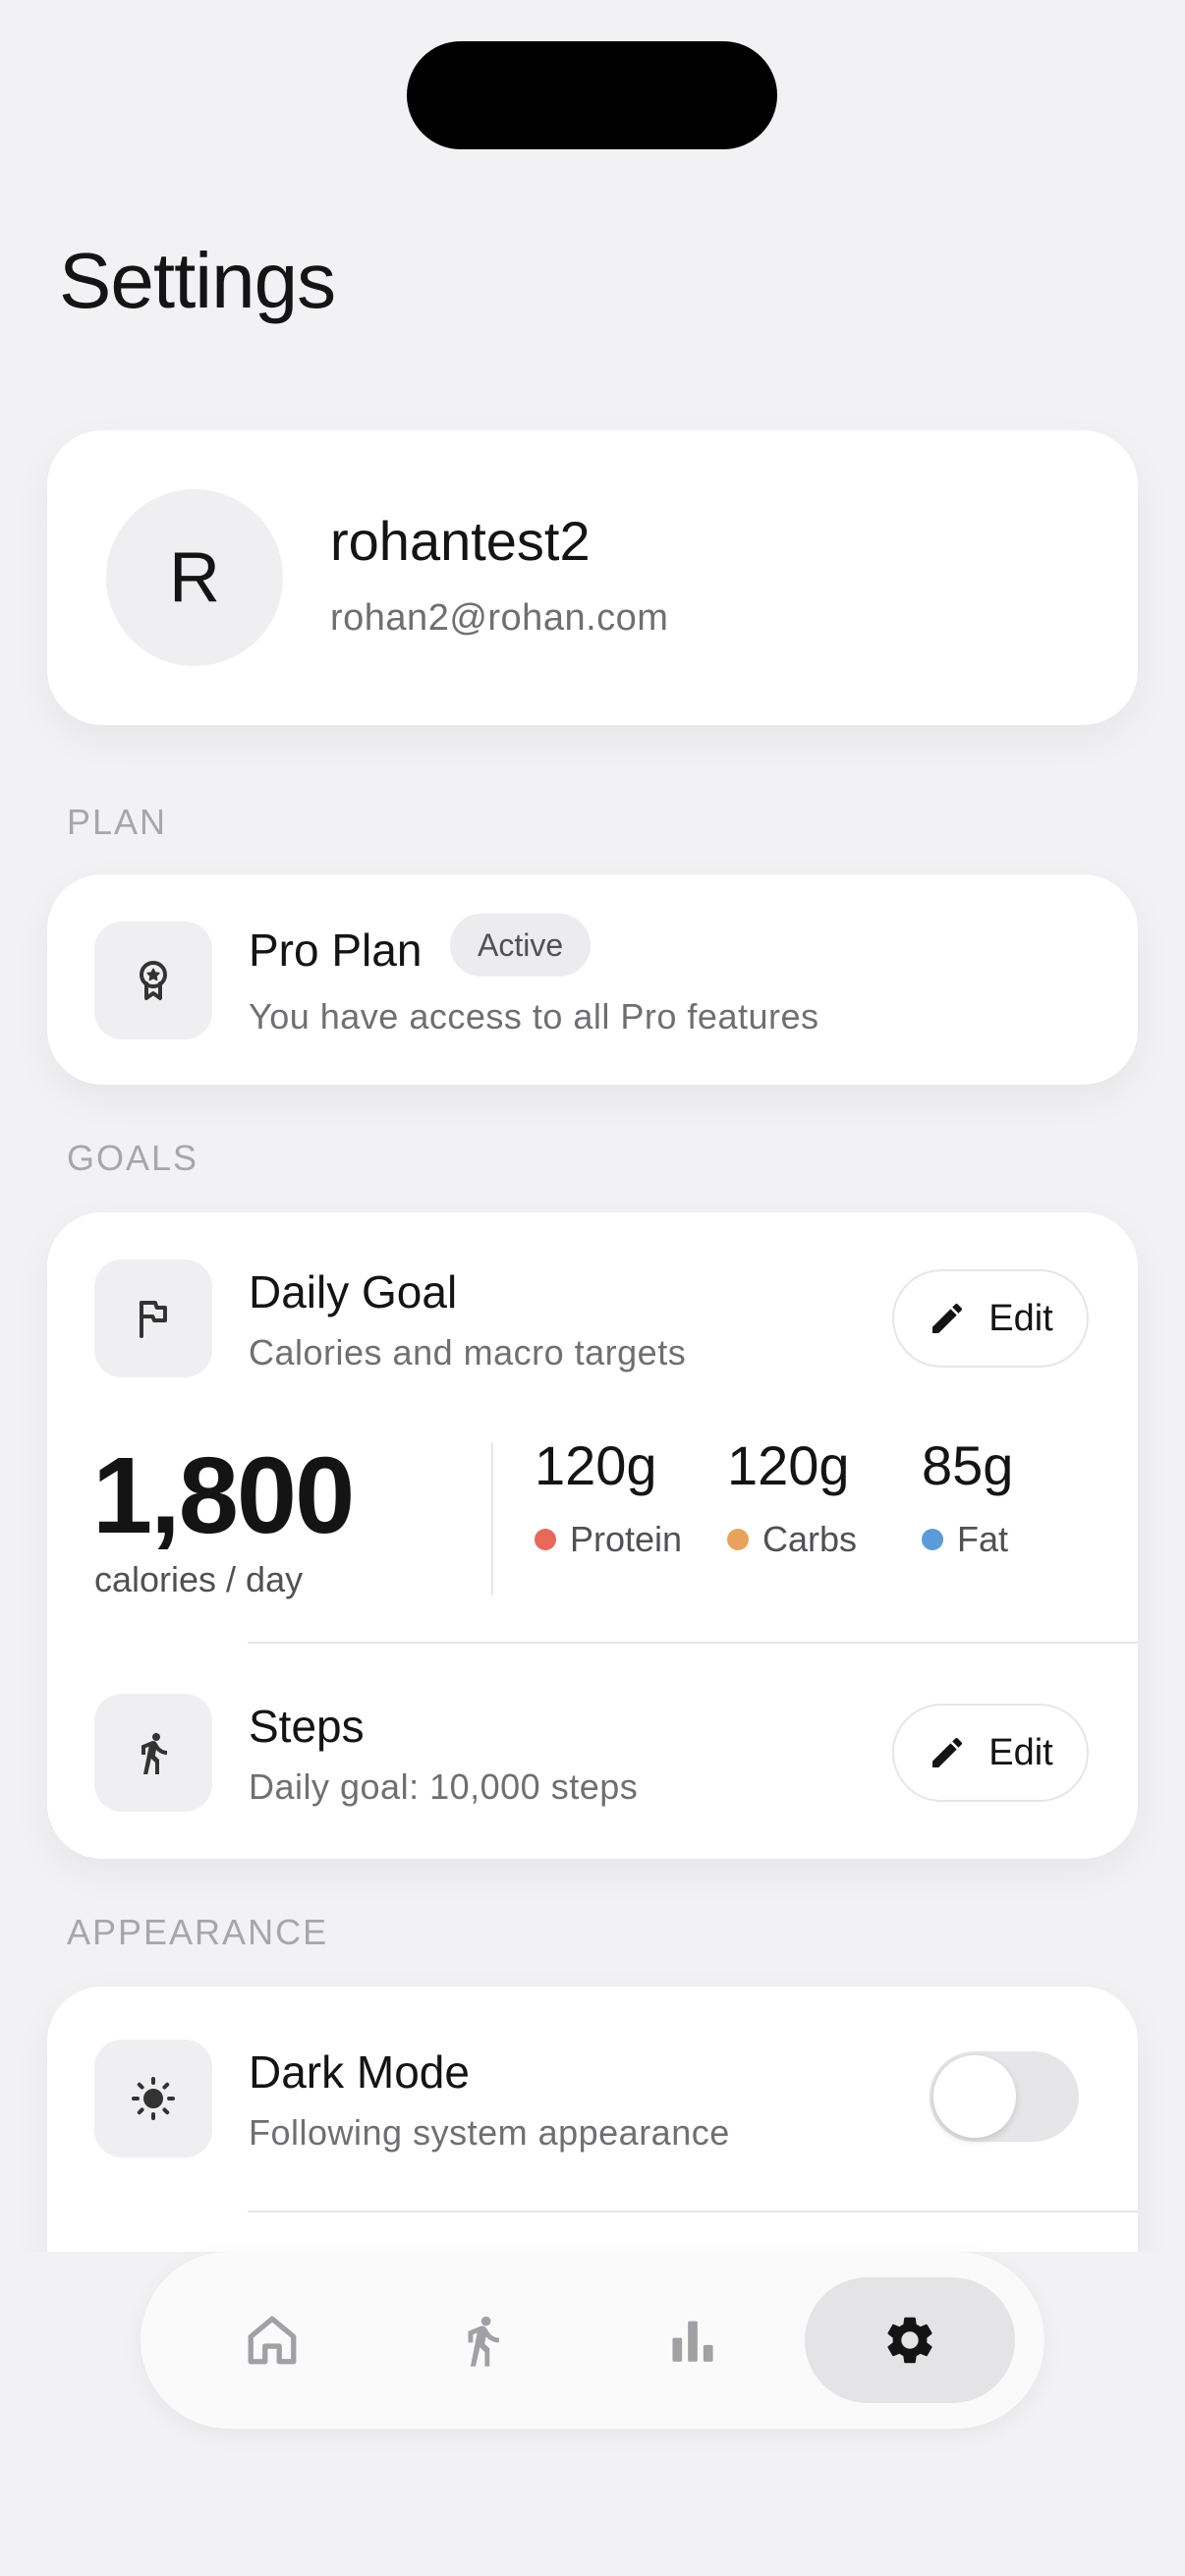 Image resolution: width=1185 pixels, height=2576 pixels. Describe the element at coordinates (153, 1318) in the screenshot. I see `flag-icon` at that location.